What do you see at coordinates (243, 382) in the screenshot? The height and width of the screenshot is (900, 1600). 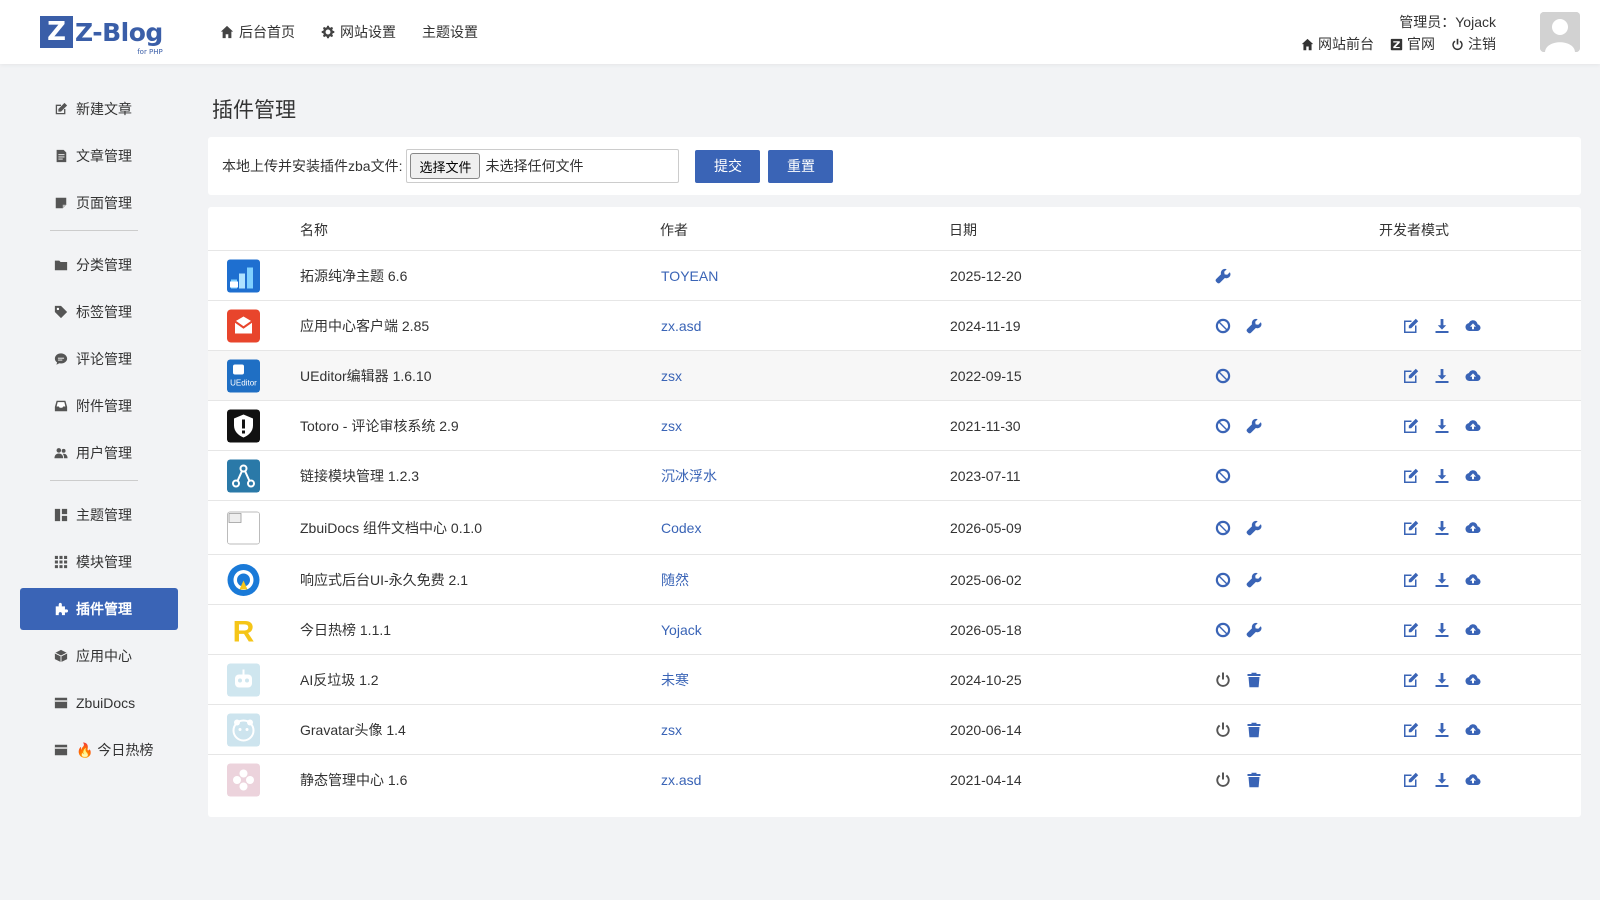 I see `svg-text: UEditor` at bounding box center [243, 382].